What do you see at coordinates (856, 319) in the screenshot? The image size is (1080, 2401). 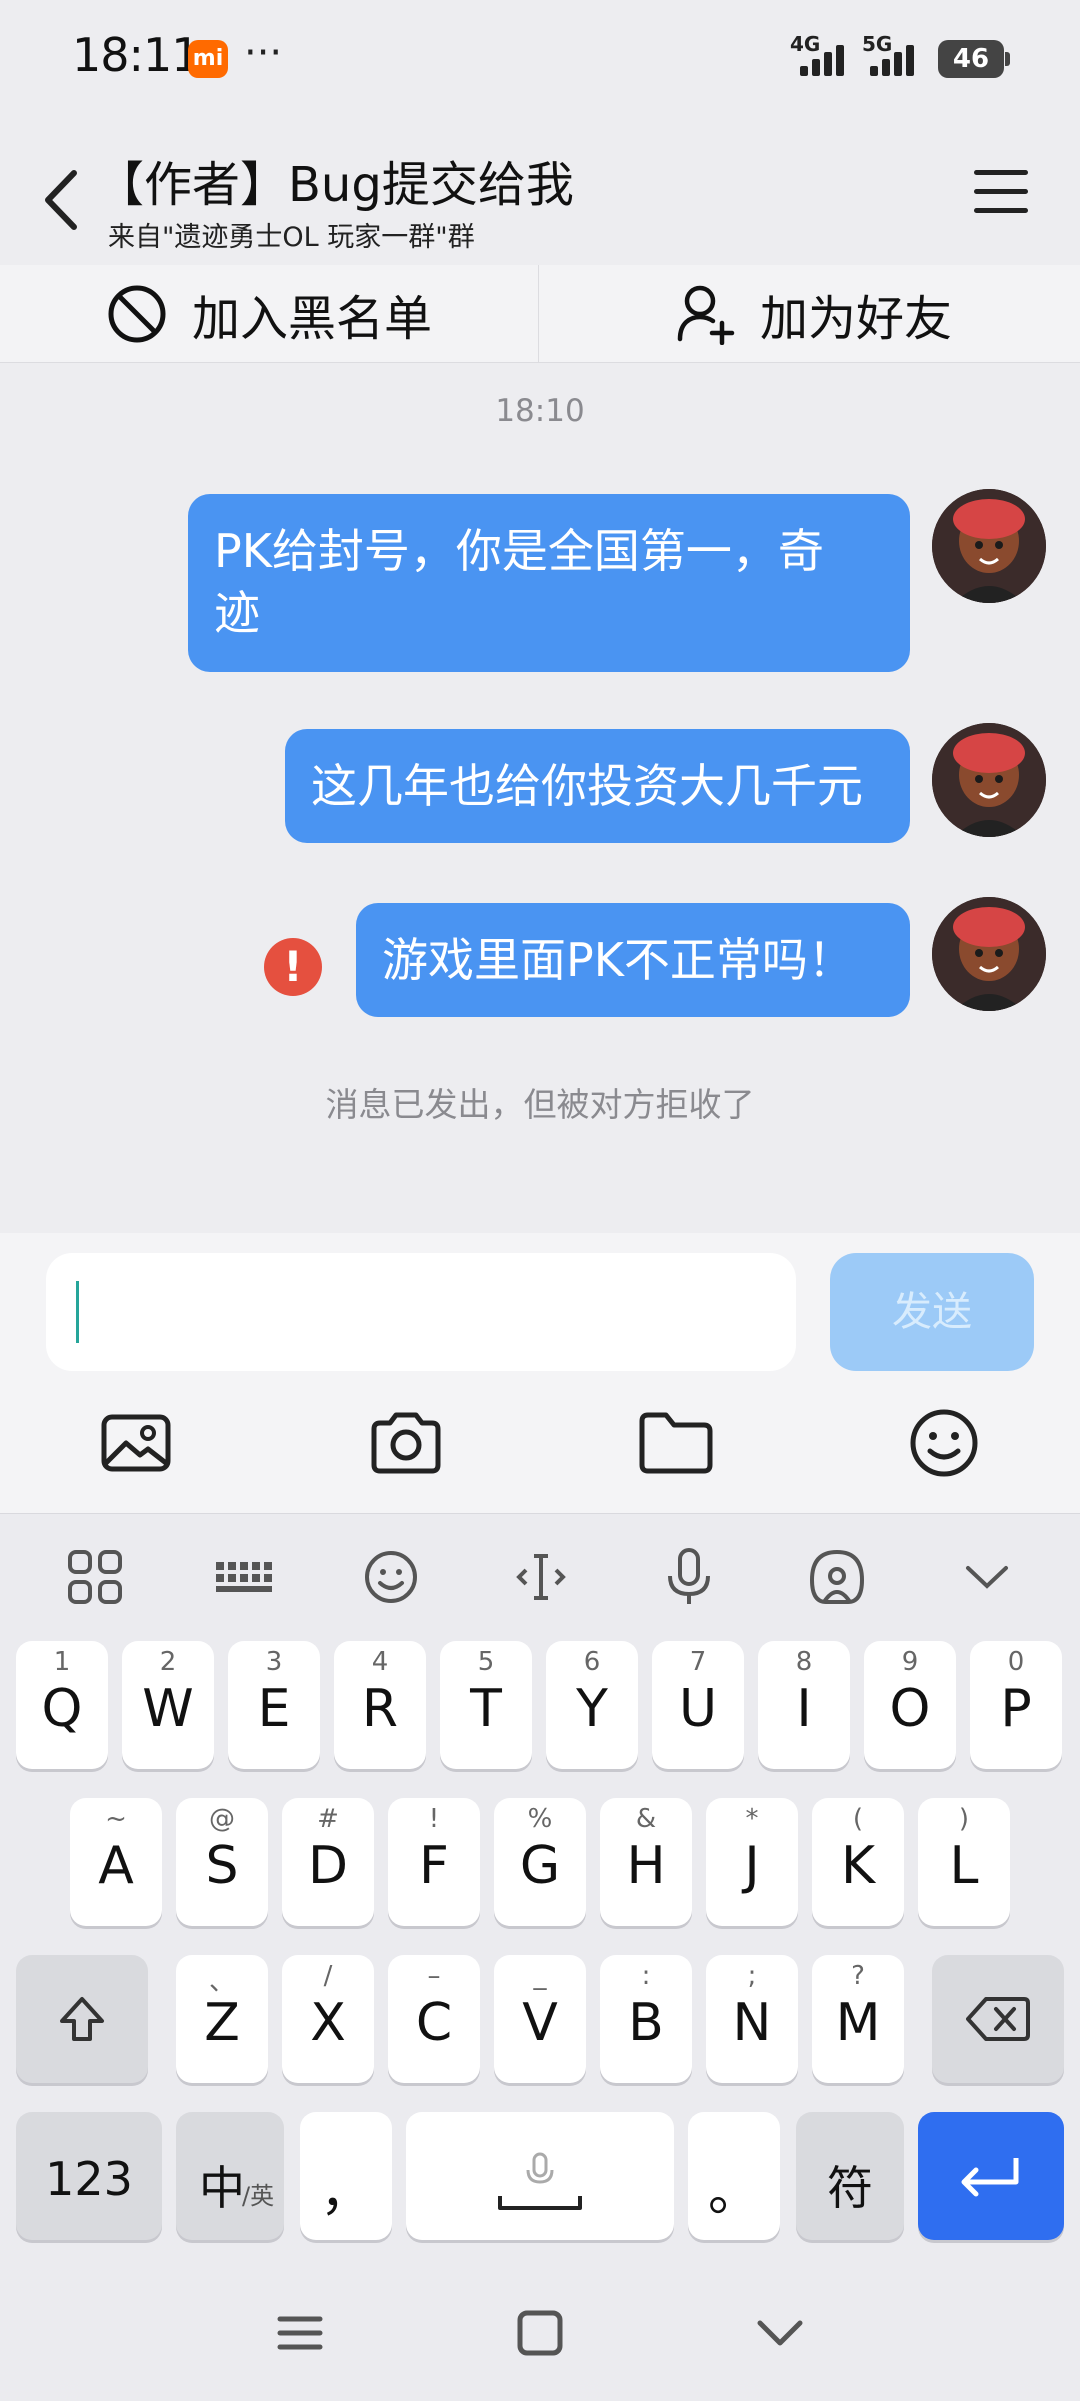 I see `add-friend-label: 加为好友` at bounding box center [856, 319].